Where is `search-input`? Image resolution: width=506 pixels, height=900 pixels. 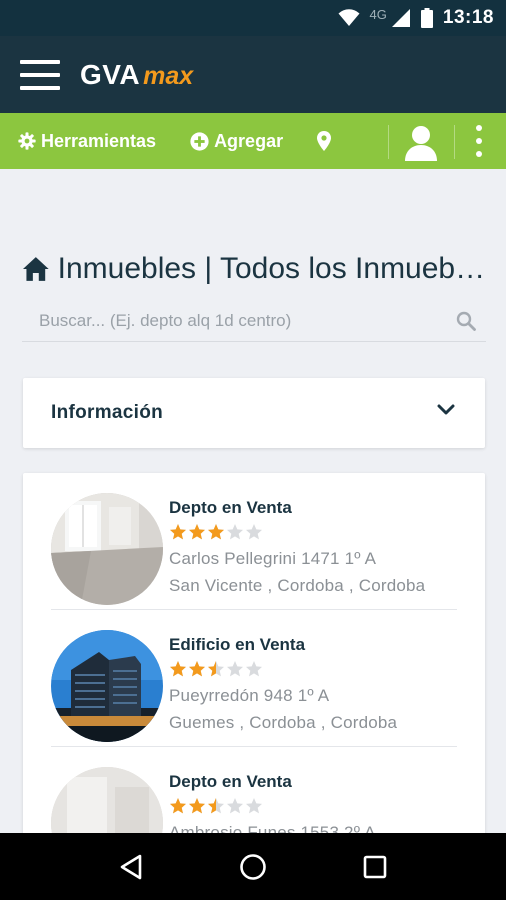
search-input is located at coordinates (232, 320).